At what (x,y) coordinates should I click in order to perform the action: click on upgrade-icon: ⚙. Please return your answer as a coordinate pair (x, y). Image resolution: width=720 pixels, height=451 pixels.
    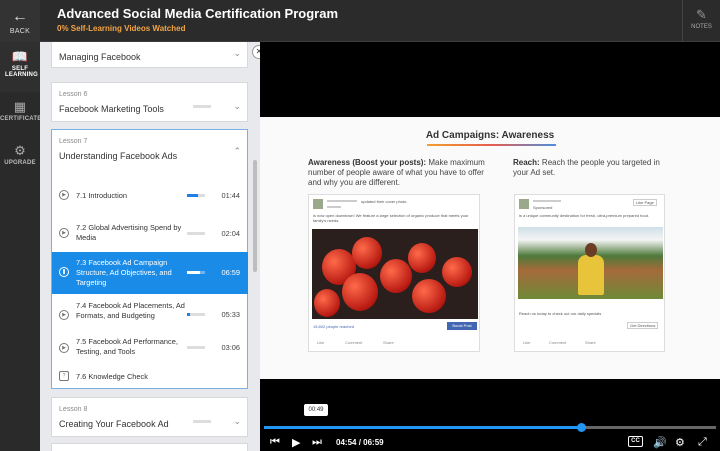
    Looking at the image, I should click on (20, 150).